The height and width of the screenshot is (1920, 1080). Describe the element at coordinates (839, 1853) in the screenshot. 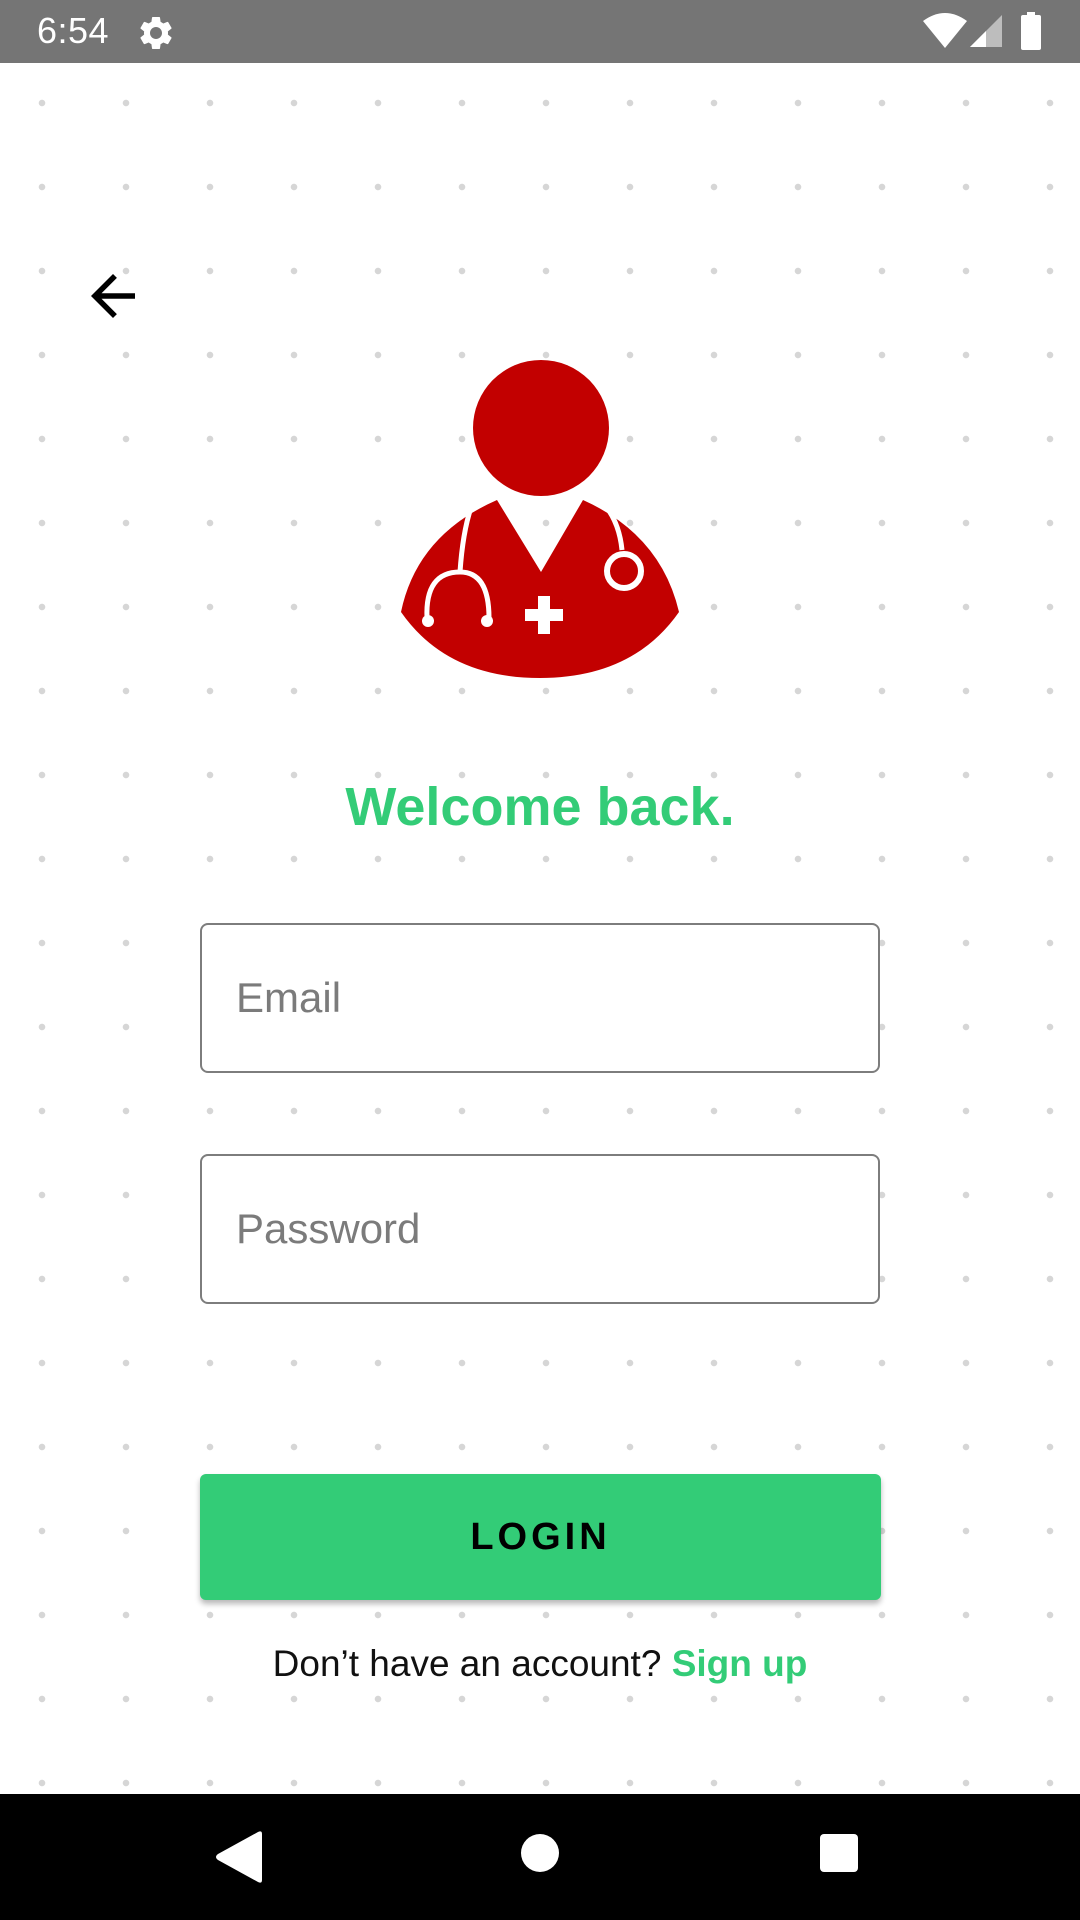

I see `nav-recents-icon` at that location.